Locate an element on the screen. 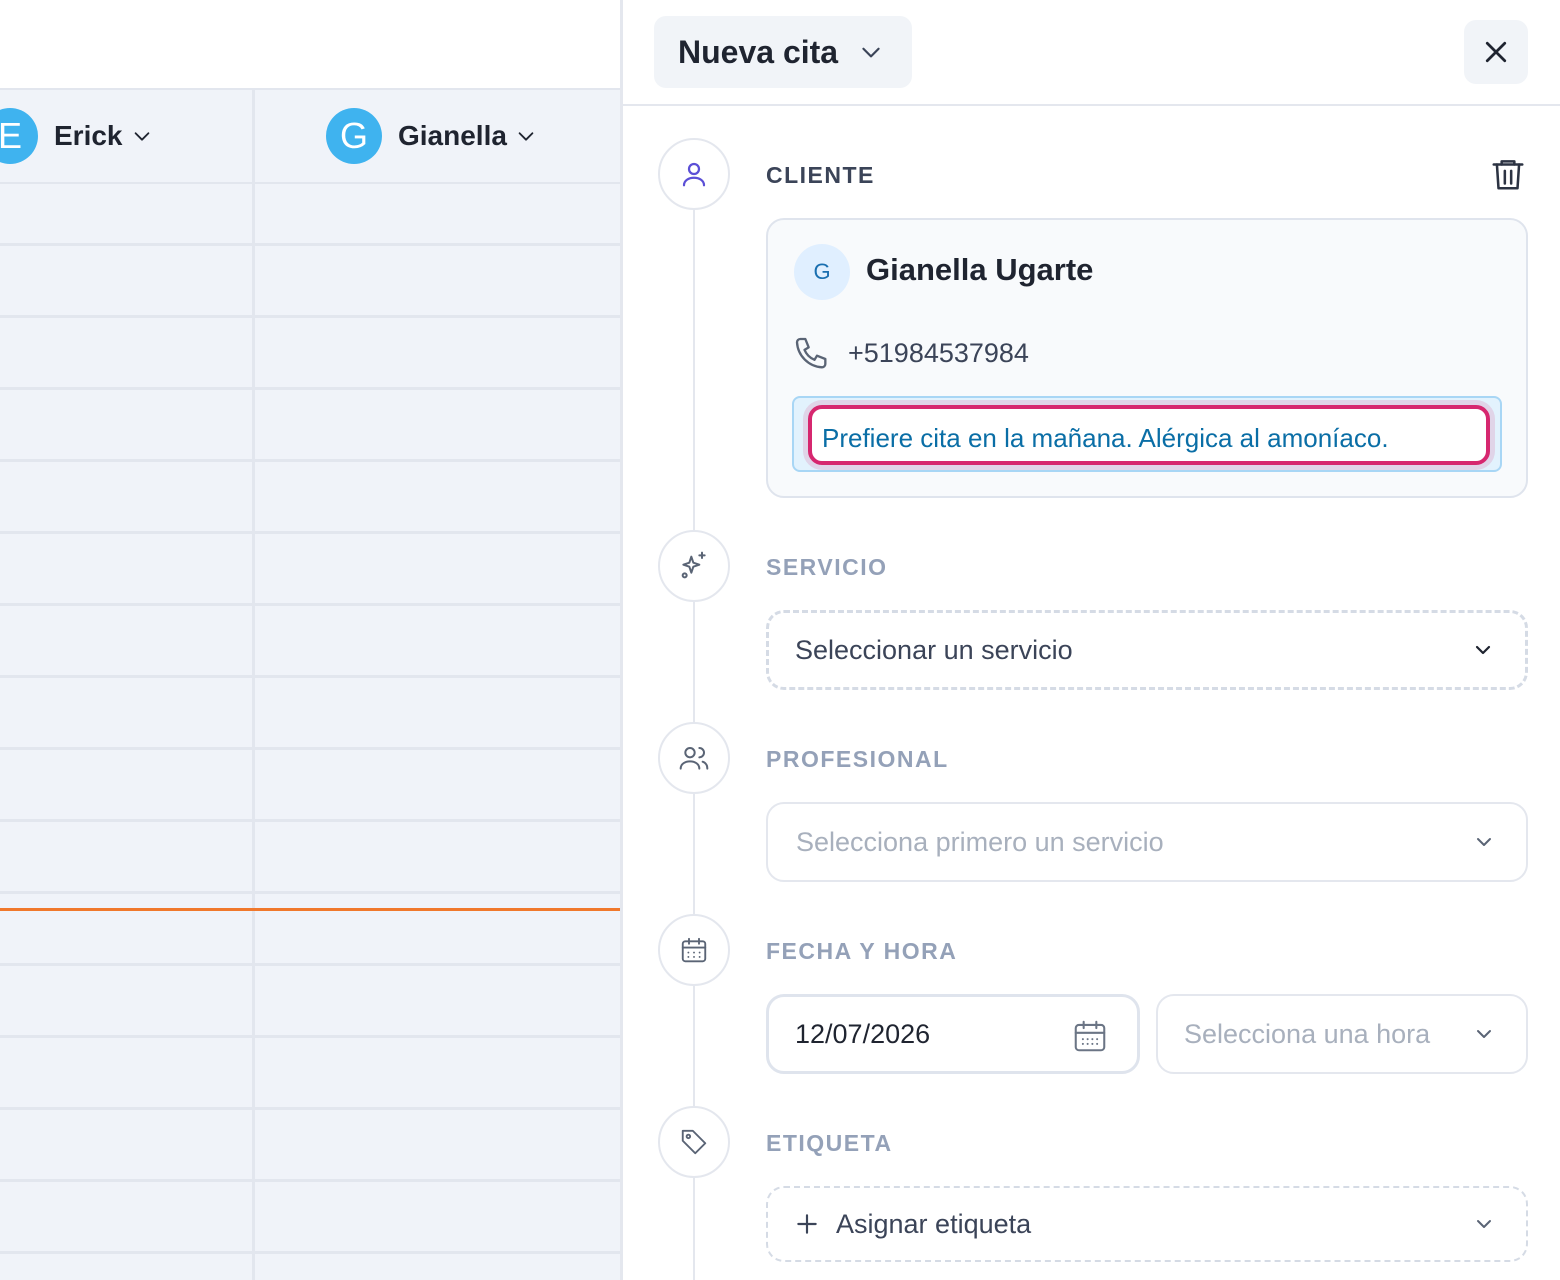  staff-column-header-gianella: G Gianella is located at coordinates (431, 136).